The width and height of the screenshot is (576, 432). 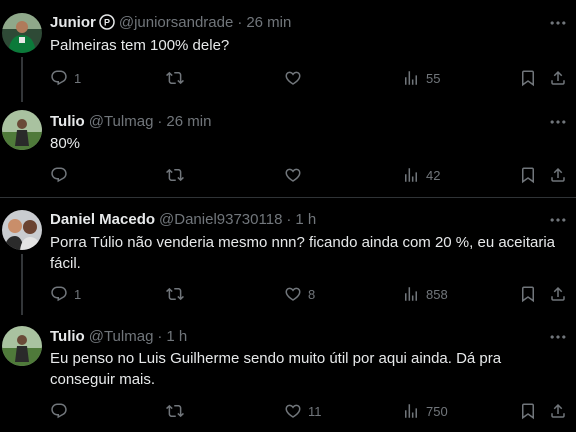 I want to click on views-button: 42, so click(x=421, y=175).